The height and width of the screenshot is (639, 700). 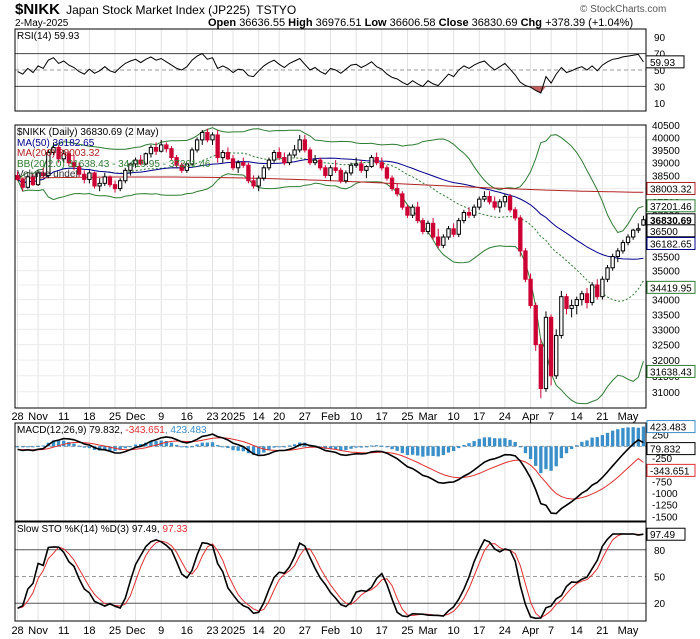 I want to click on date-label: 2-May-2025, so click(x=42, y=23).